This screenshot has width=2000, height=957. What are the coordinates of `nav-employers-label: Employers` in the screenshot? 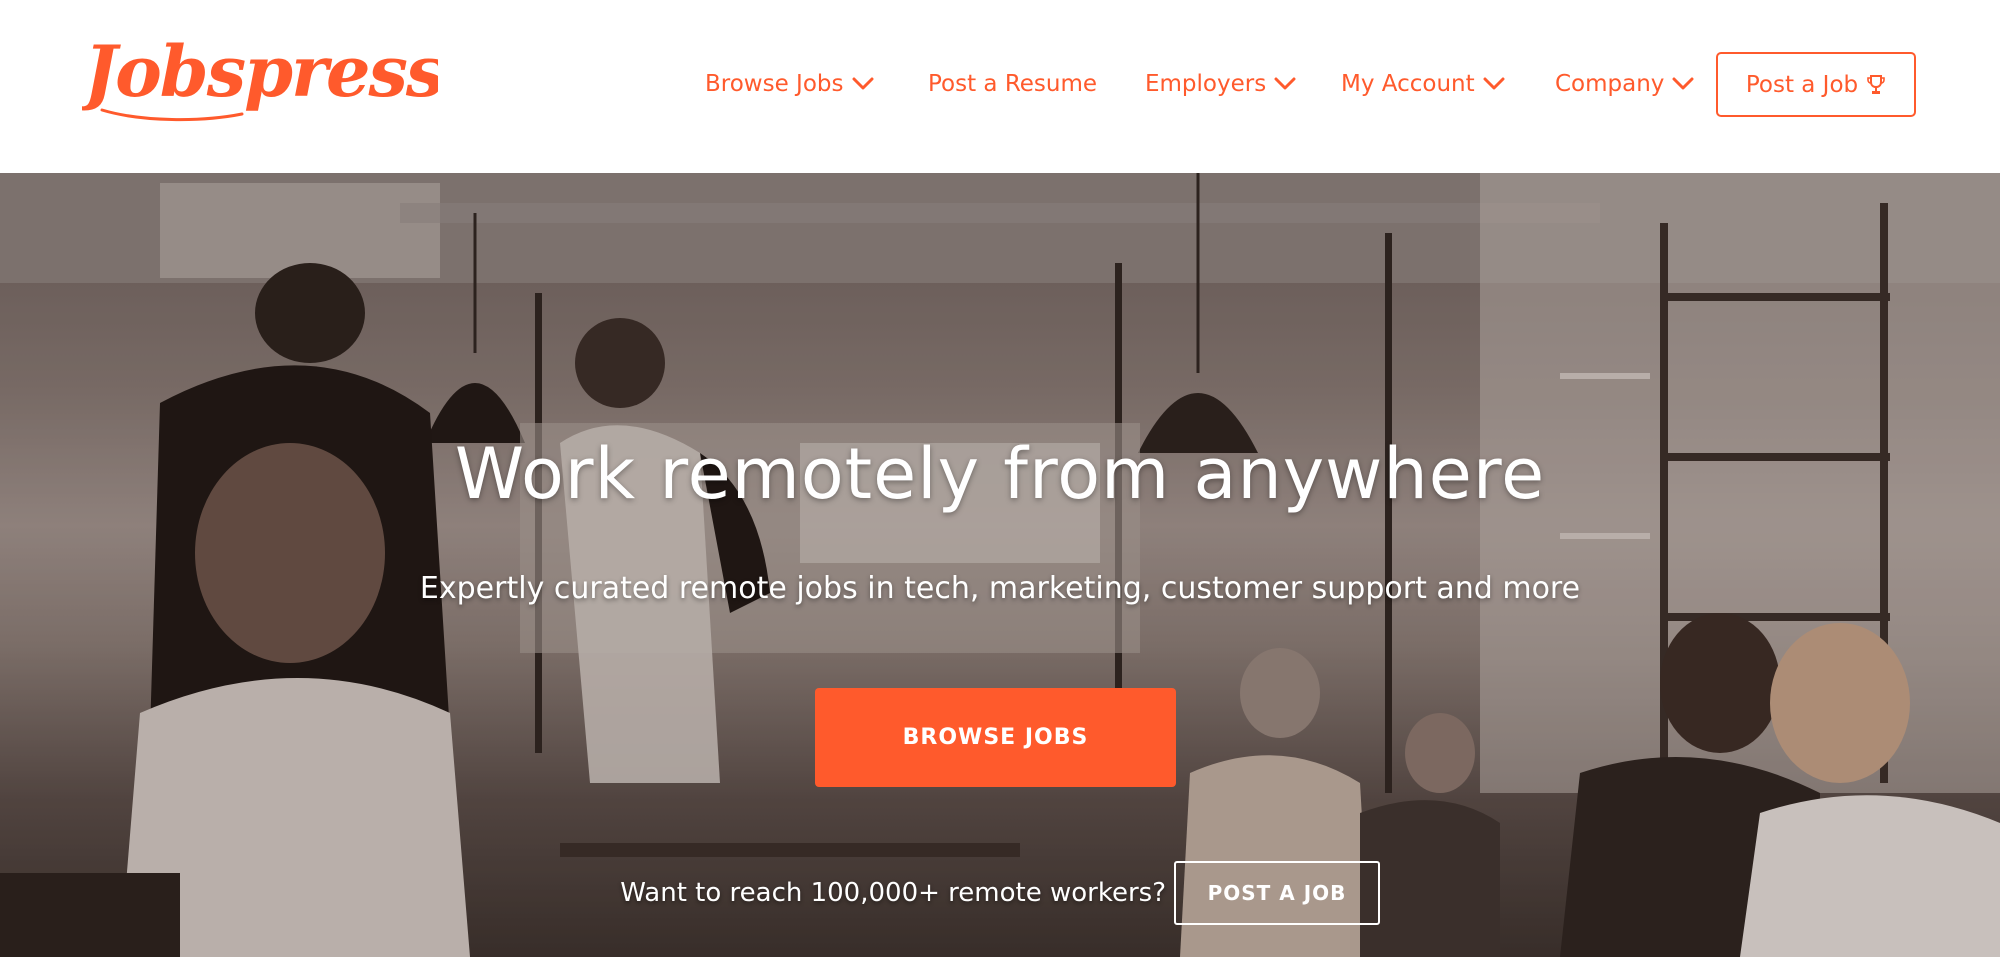 It's located at (1206, 84).